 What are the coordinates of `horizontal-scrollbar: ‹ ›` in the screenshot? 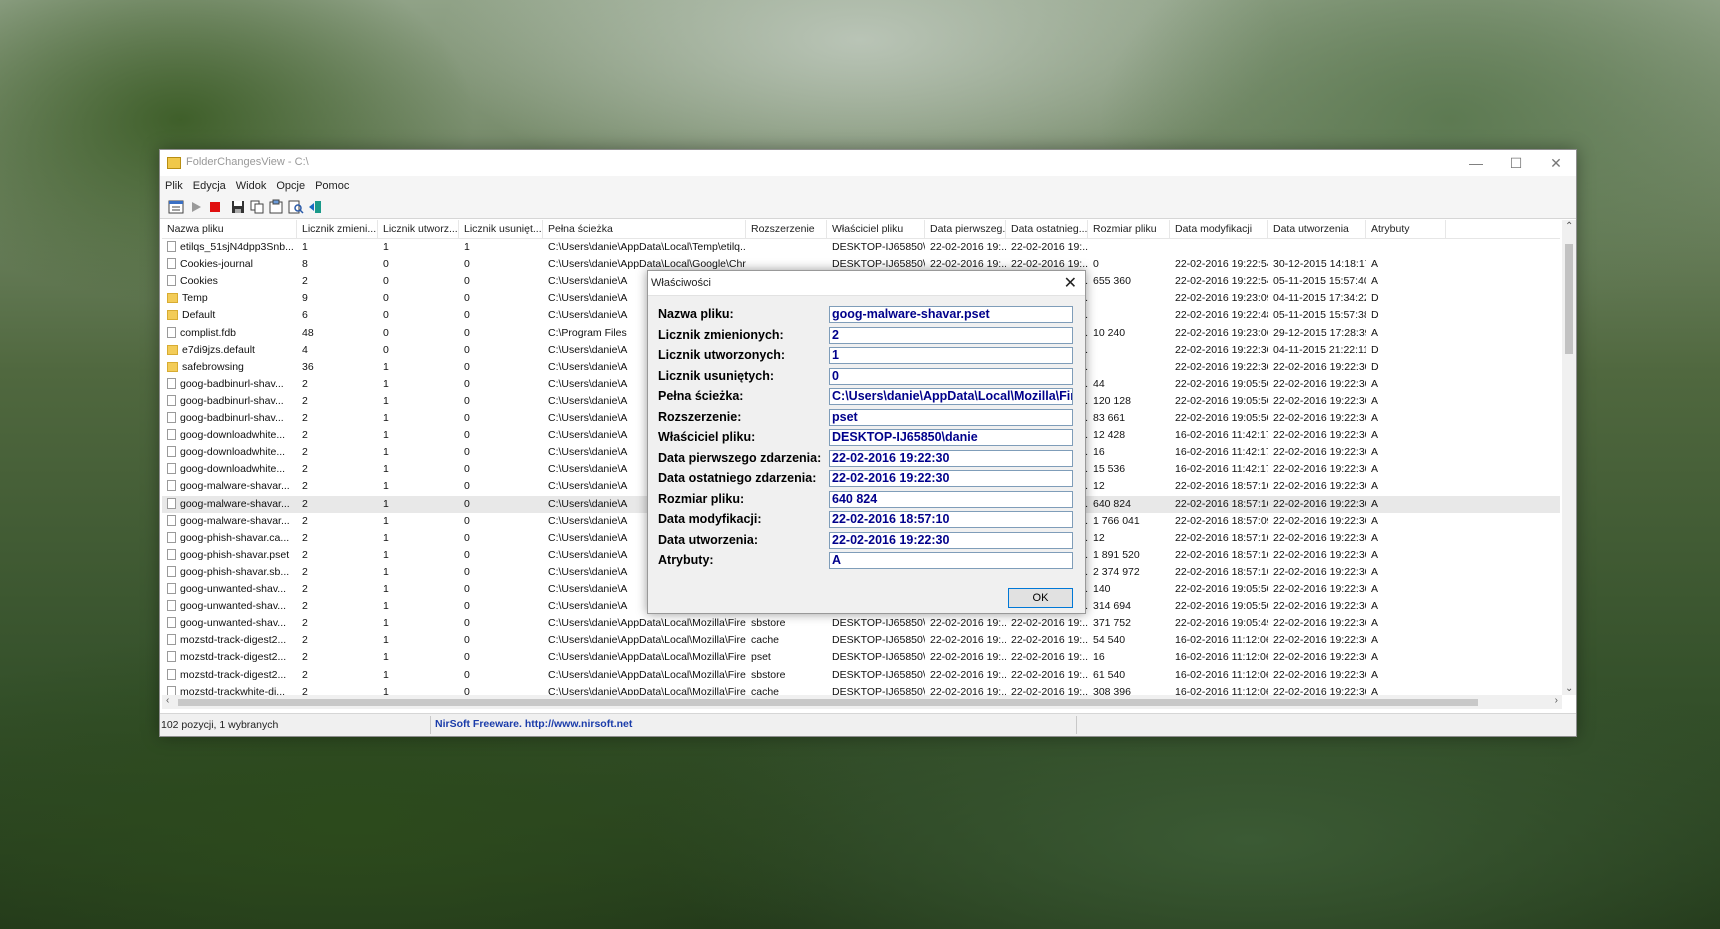 It's located at (862, 702).